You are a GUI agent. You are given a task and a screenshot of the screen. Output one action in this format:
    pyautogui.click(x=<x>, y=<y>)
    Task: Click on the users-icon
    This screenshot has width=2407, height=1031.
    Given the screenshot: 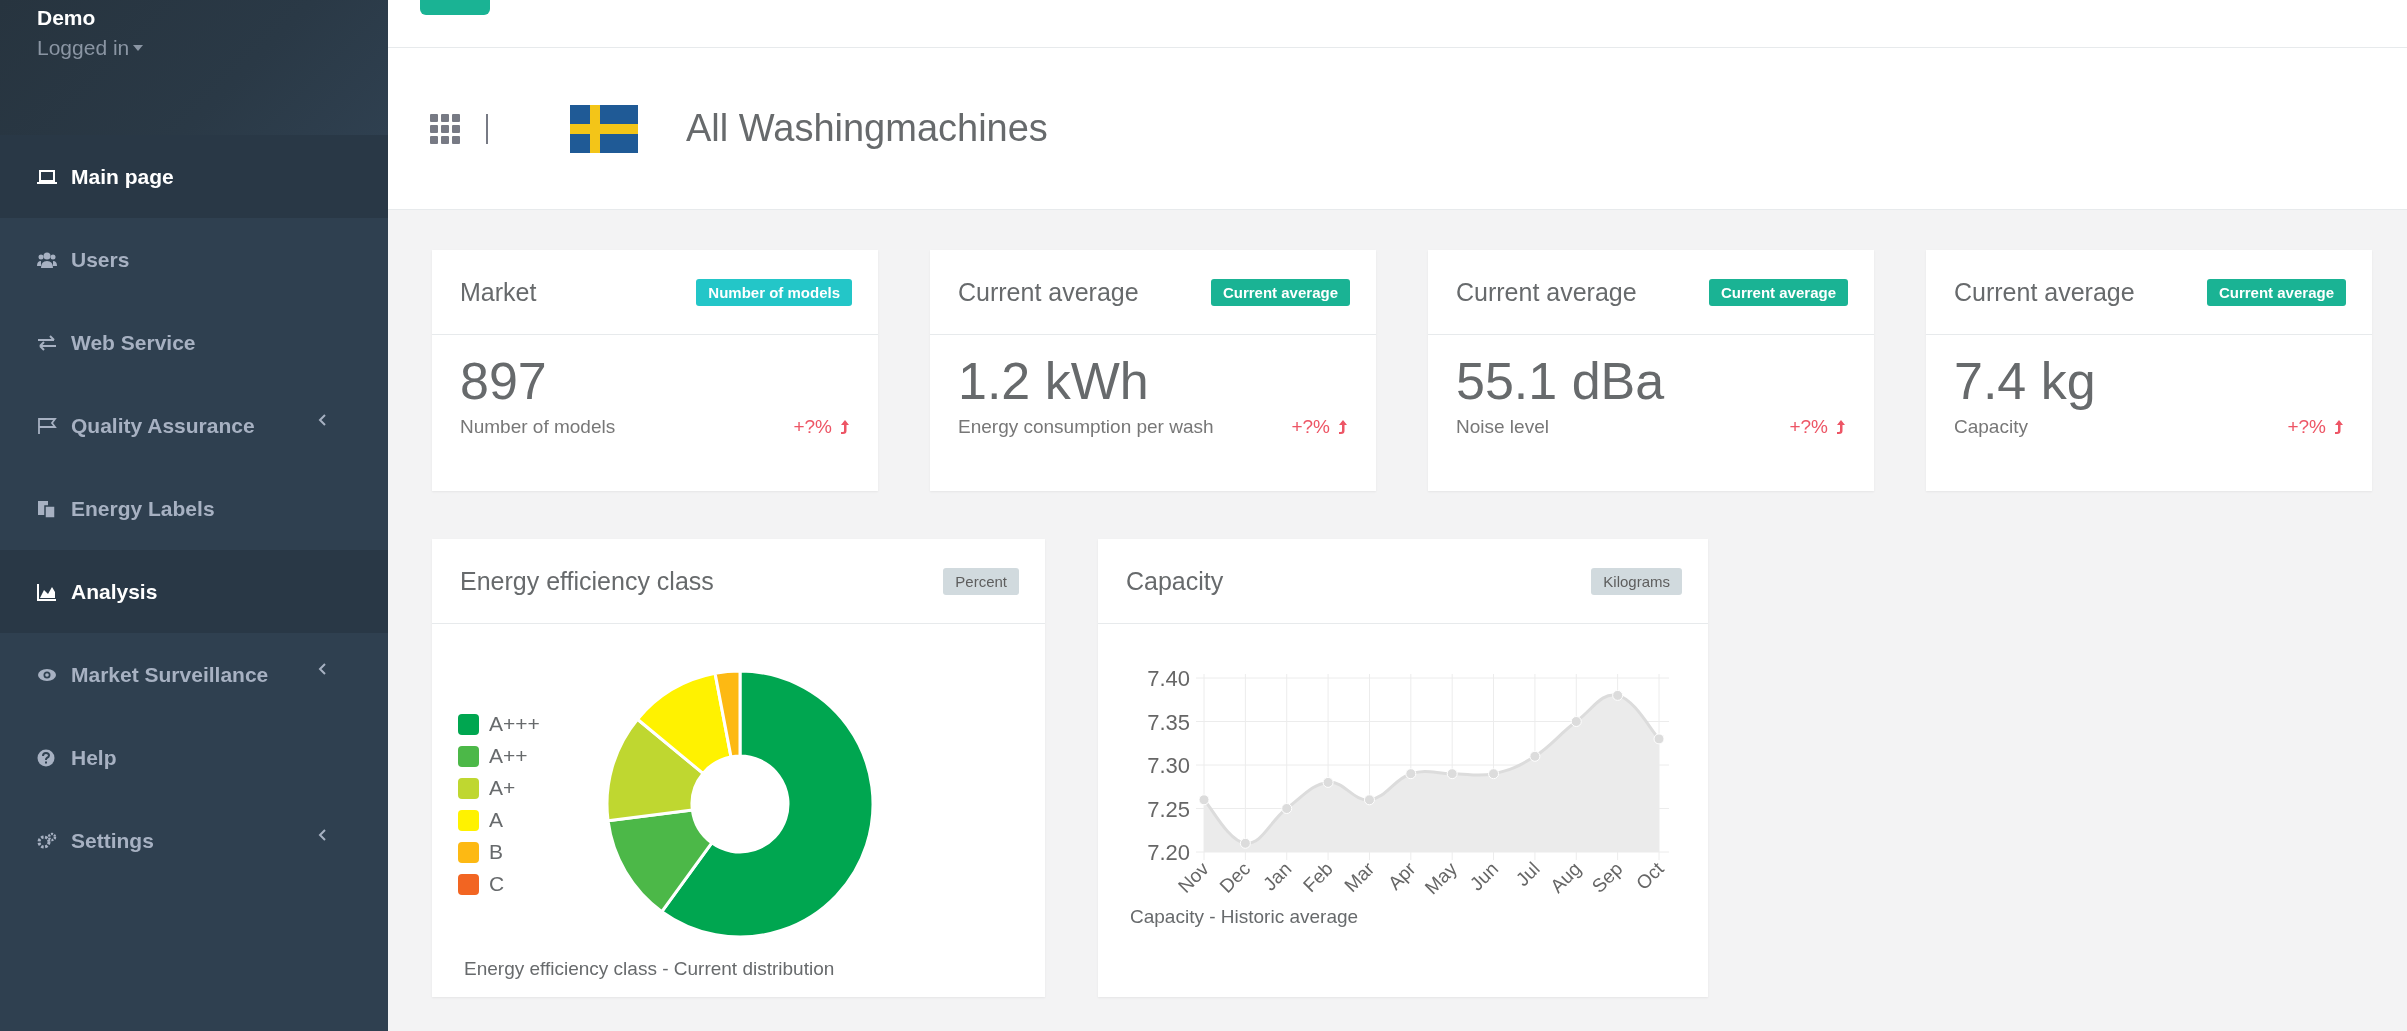 What is the action you would take?
    pyautogui.click(x=47, y=259)
    